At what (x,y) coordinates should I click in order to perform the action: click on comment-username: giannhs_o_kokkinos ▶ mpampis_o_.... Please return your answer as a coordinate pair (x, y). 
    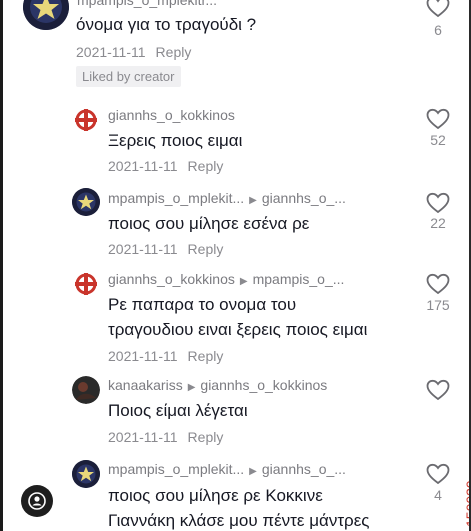
    Looking at the image, I should click on (226, 279).